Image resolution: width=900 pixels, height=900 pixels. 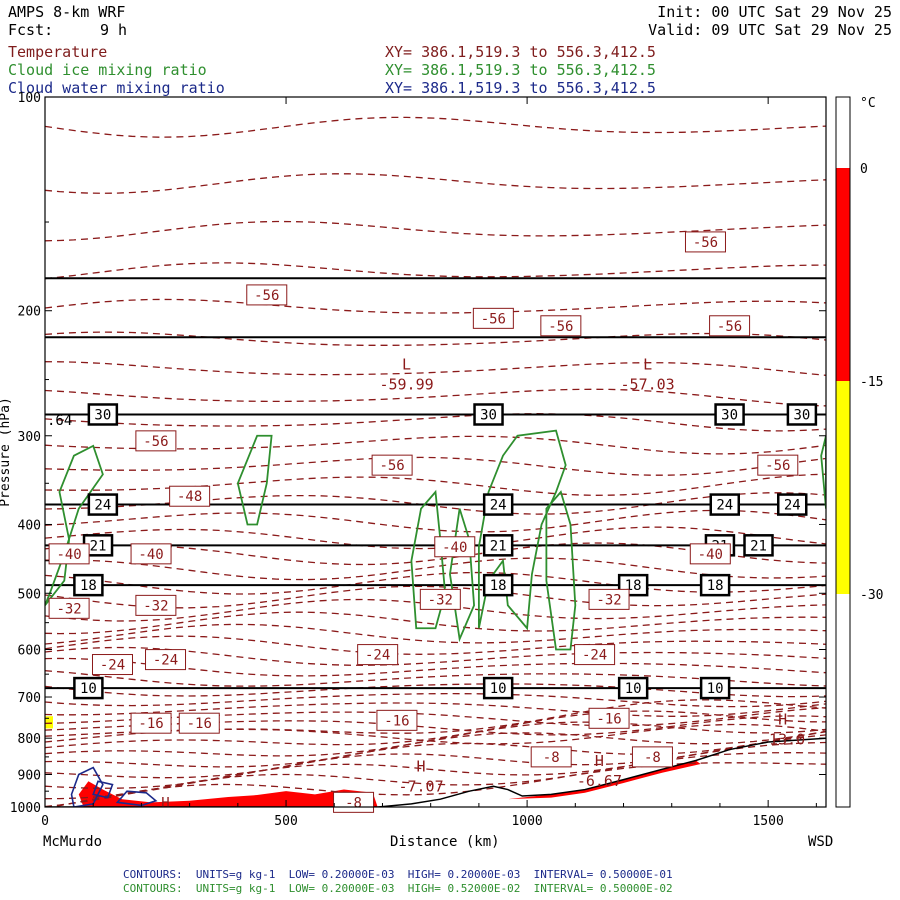 What do you see at coordinates (782, 739) in the screenshot?
I see `extremum-value: -13.0` at bounding box center [782, 739].